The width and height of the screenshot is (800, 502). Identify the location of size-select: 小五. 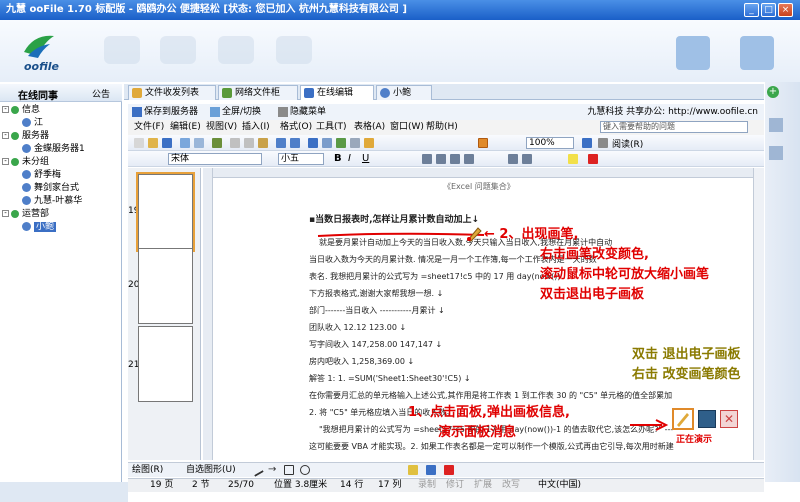
(301, 159).